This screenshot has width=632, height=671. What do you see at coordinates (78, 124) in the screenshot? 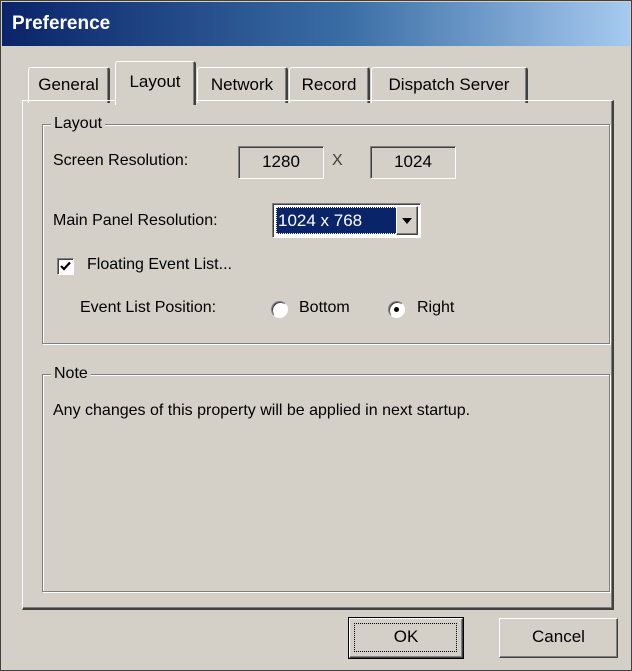
I see `layout-group-title: Layout` at bounding box center [78, 124].